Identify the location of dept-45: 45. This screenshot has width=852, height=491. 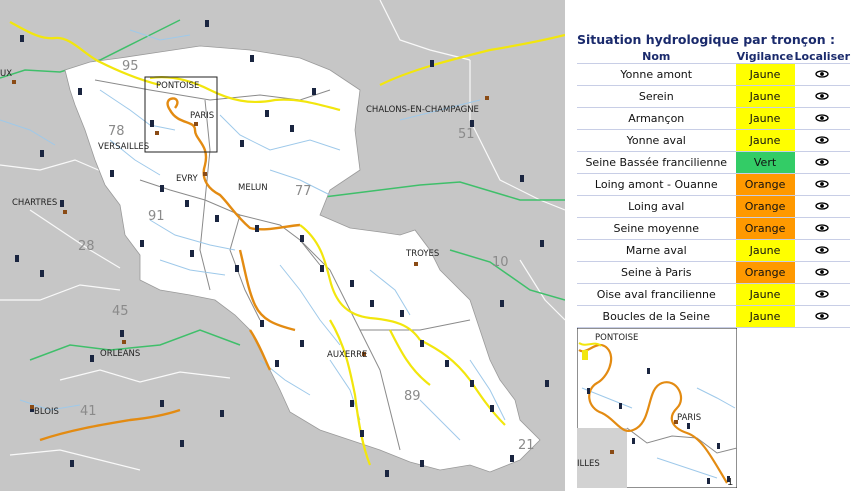
(120, 311).